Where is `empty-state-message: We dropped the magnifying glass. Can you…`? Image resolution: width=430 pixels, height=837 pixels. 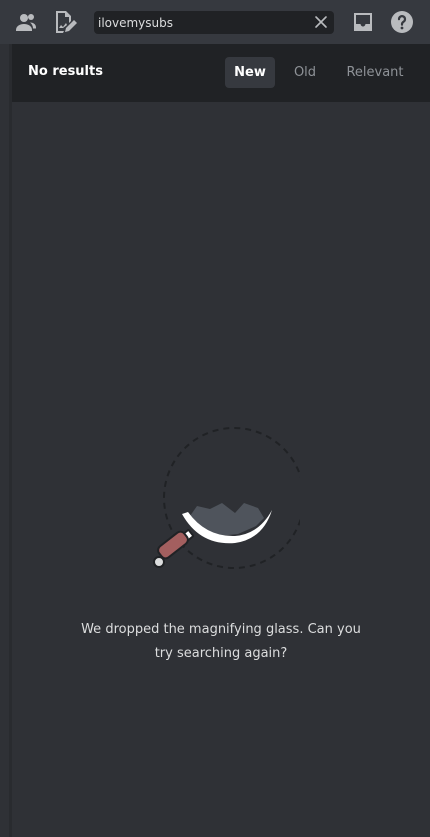 empty-state-message: We dropped the magnifying glass. Can you… is located at coordinates (221, 642).